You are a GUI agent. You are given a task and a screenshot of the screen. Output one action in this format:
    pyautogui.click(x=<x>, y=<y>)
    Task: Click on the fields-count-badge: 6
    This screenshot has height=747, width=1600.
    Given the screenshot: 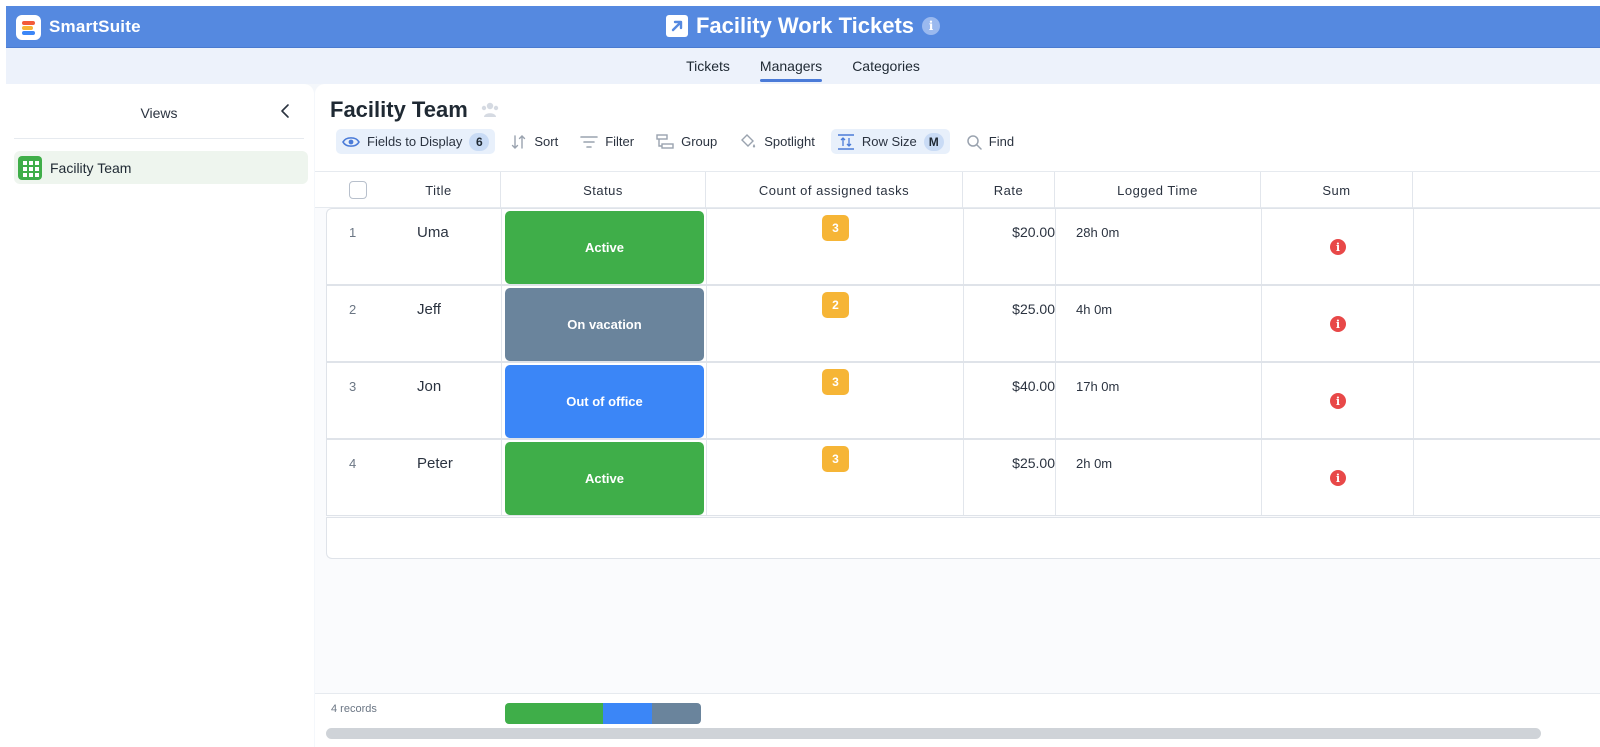 What is the action you would take?
    pyautogui.click(x=479, y=141)
    